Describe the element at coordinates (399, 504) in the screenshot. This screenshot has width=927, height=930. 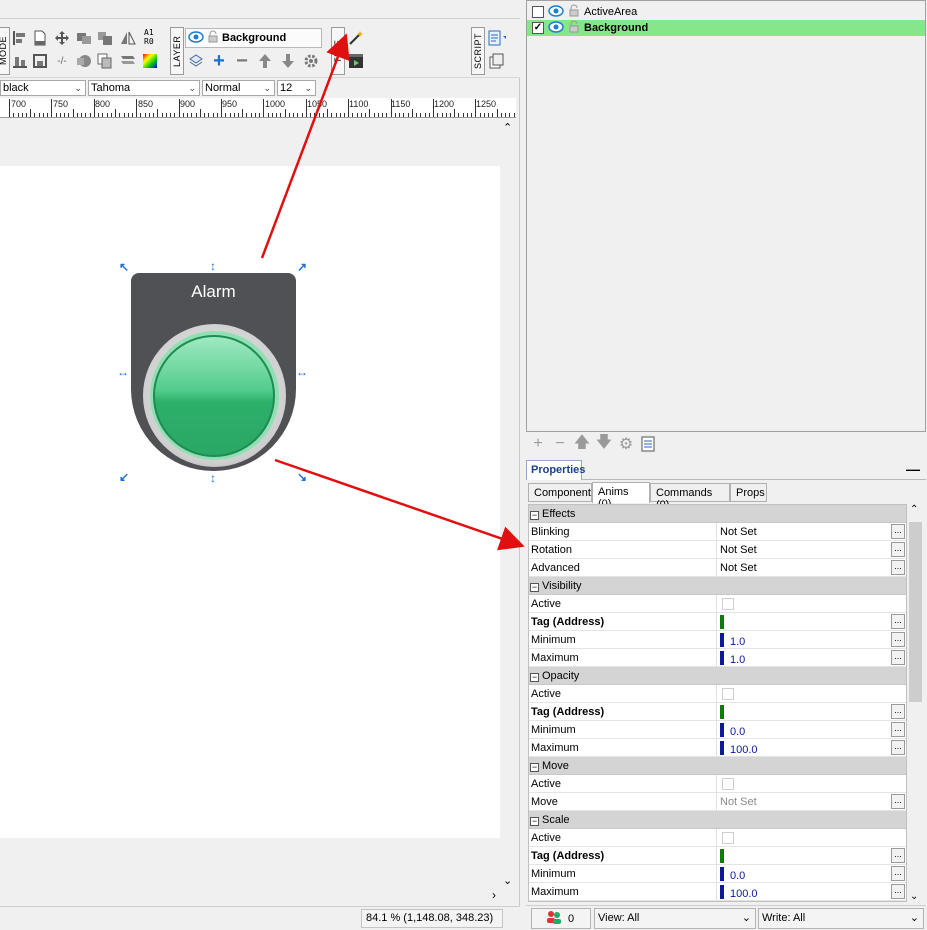
I see `annotation-arrow-to-properties` at that location.